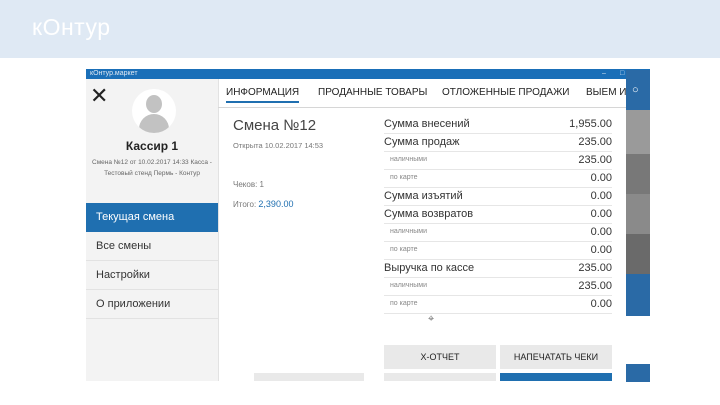 This screenshot has width=720, height=405. I want to click on avatar, so click(154, 111).